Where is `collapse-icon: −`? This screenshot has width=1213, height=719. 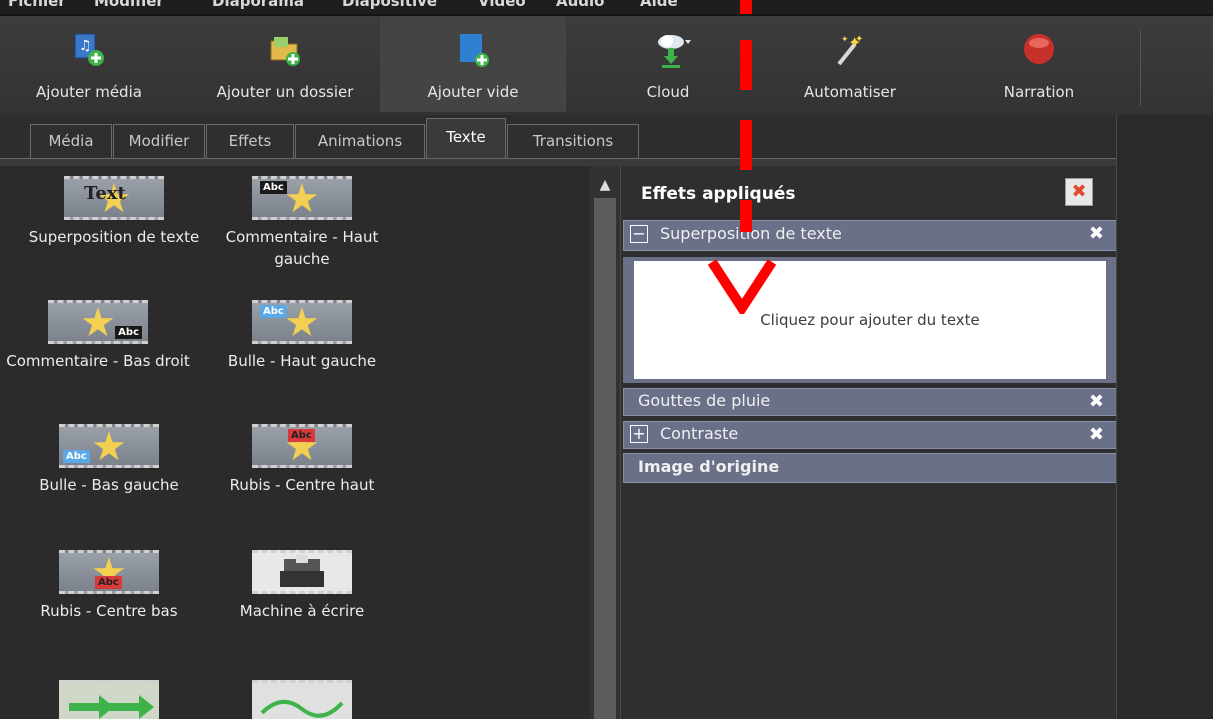
collapse-icon: − is located at coordinates (639, 234).